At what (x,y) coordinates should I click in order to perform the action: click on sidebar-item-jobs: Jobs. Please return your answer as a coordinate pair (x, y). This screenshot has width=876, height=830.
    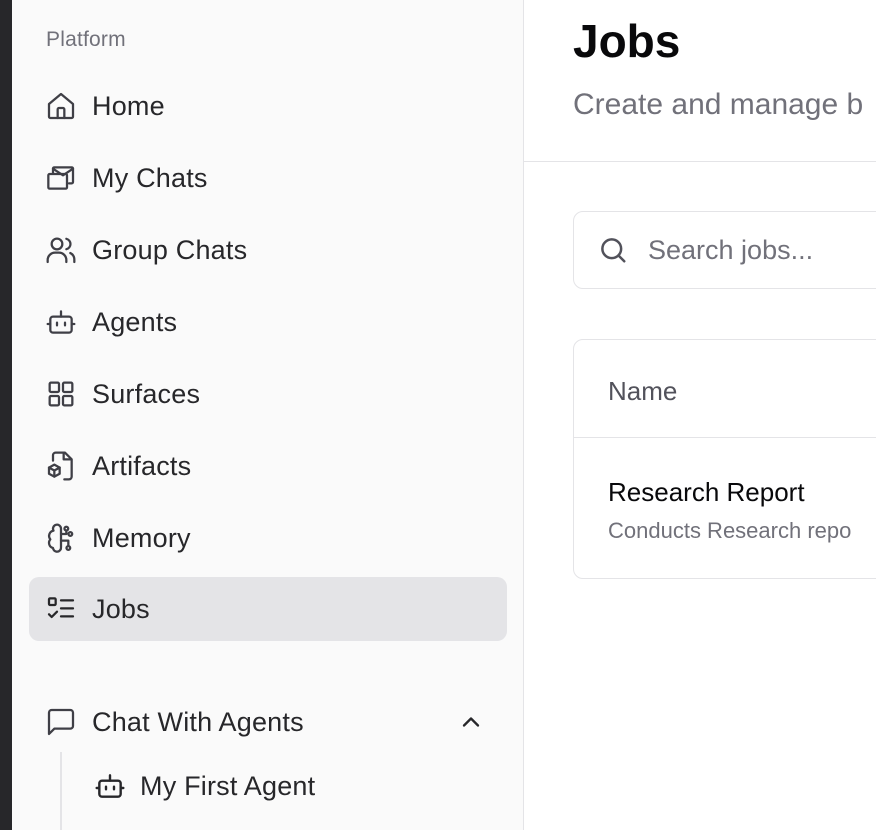
    Looking at the image, I should click on (268, 609).